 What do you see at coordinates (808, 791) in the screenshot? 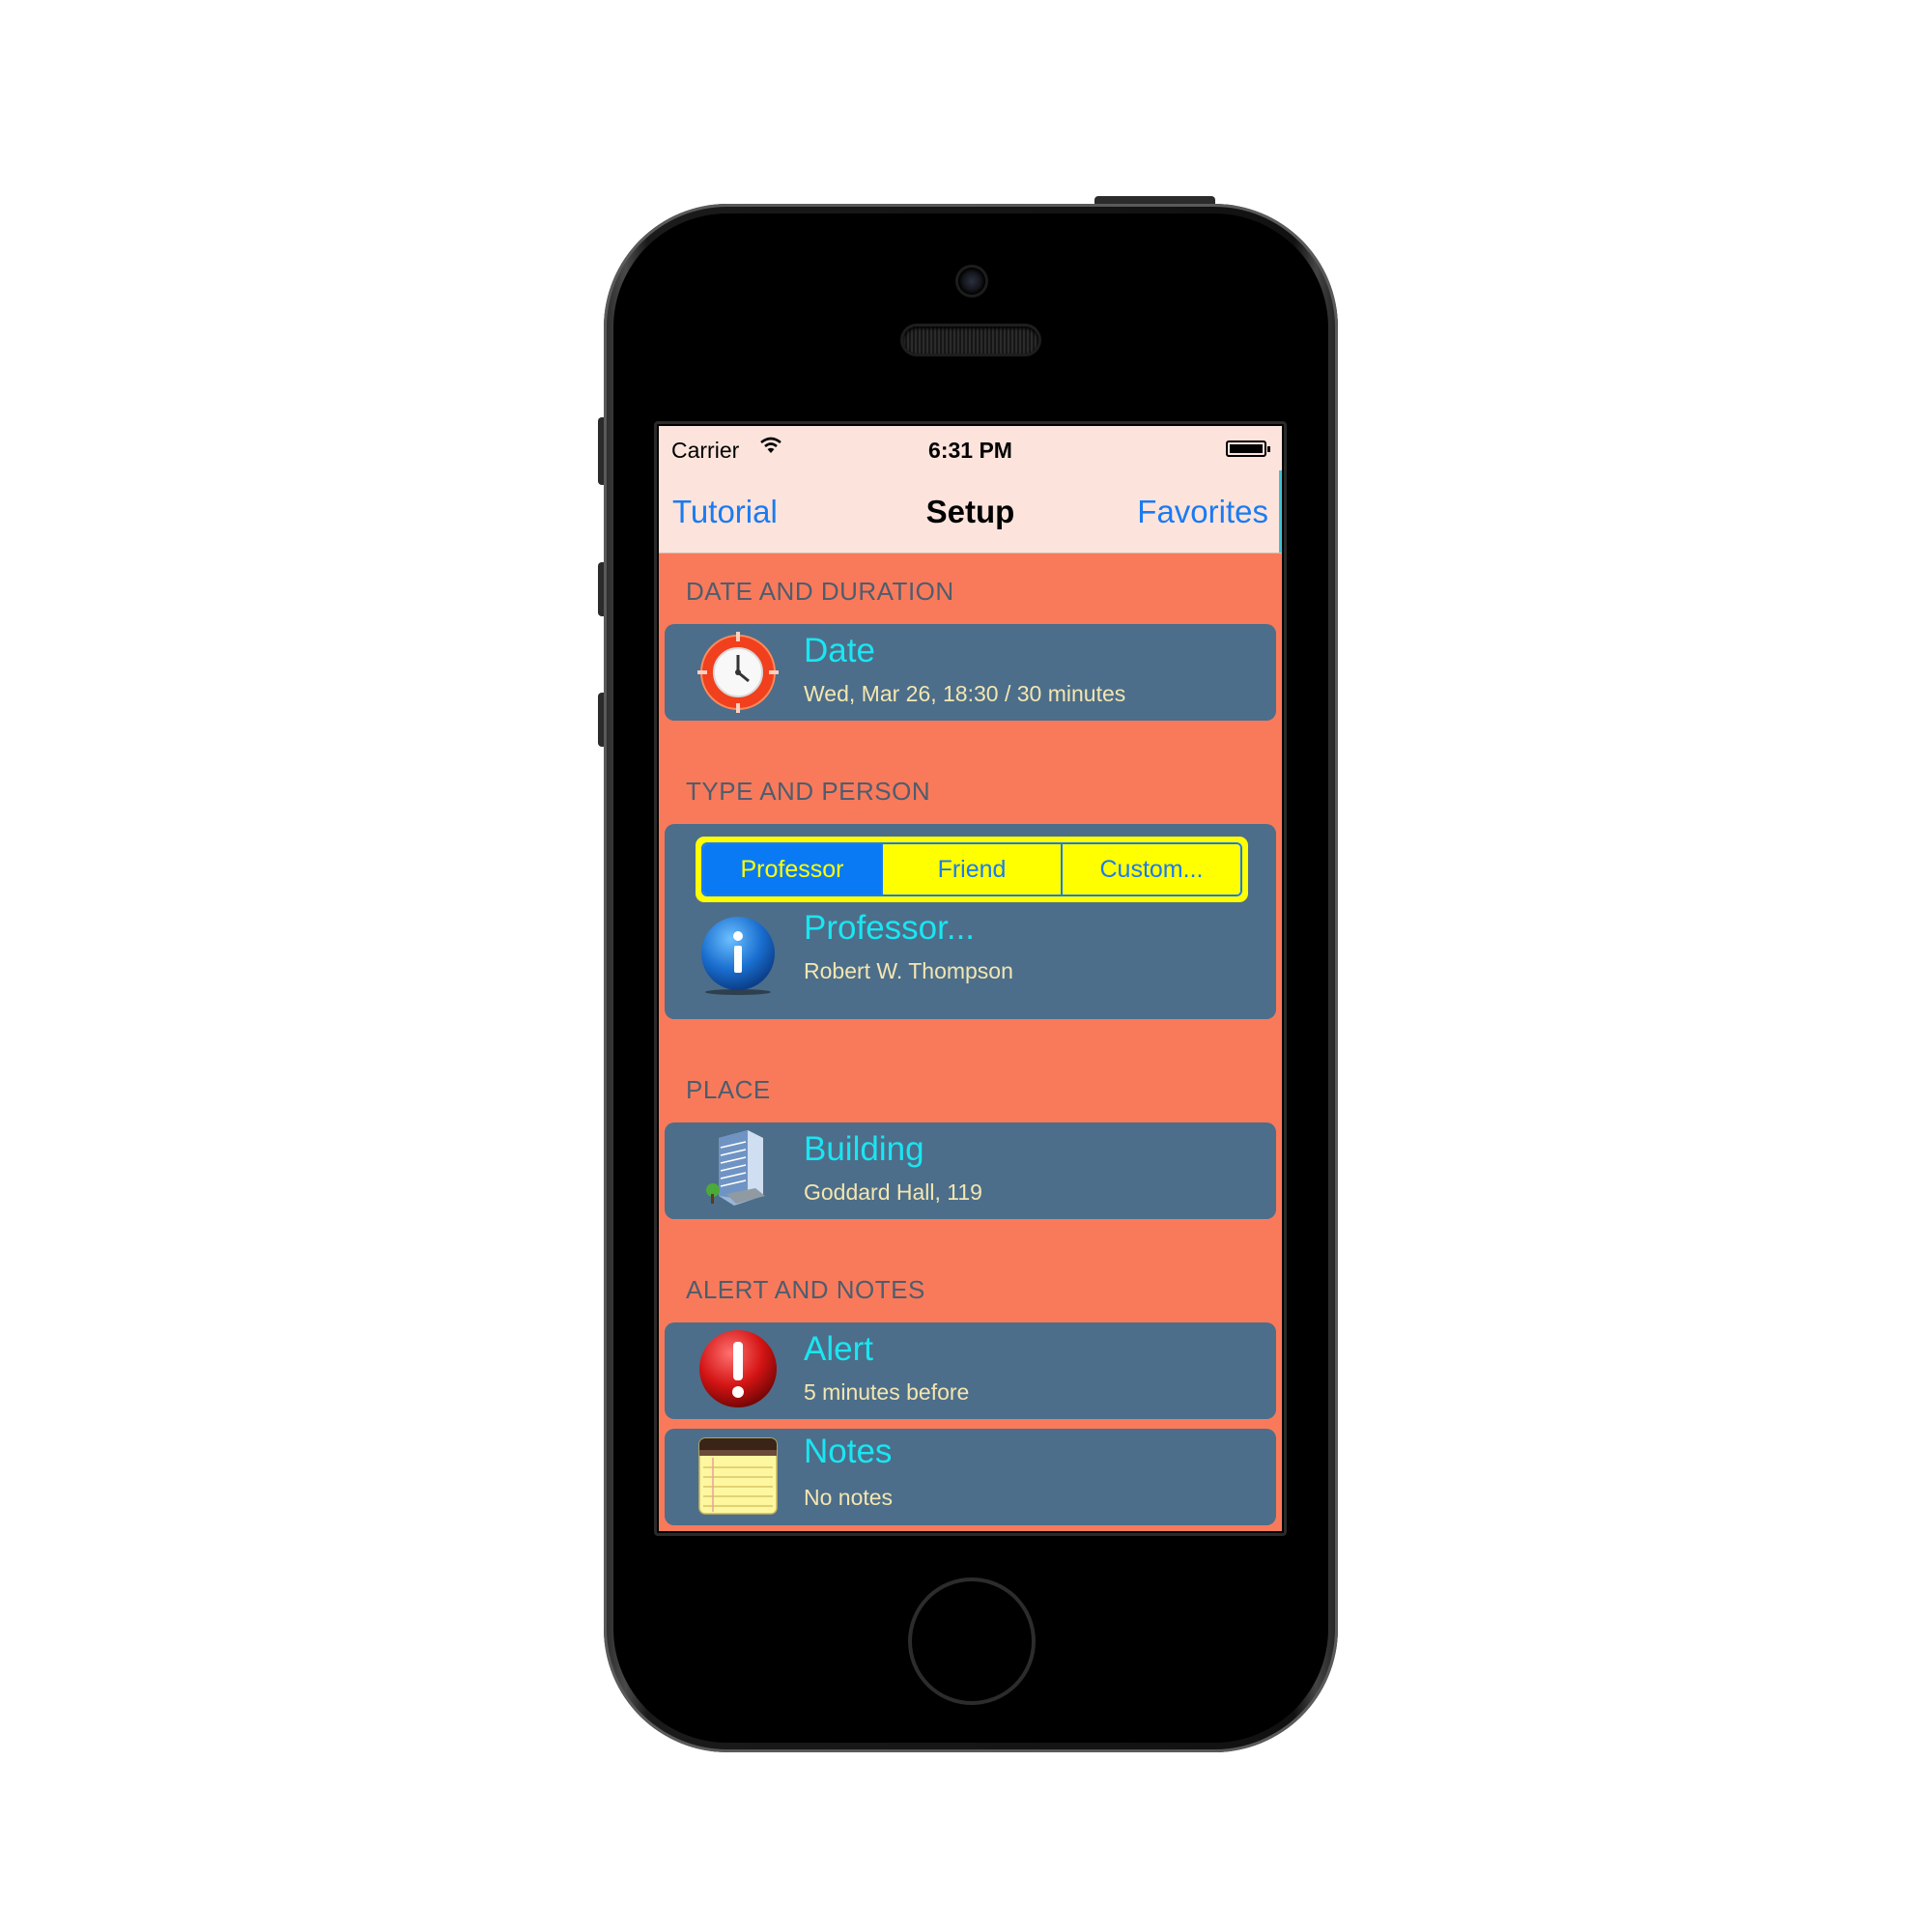
I see `section-header-type: TYPE AND PERSON` at bounding box center [808, 791].